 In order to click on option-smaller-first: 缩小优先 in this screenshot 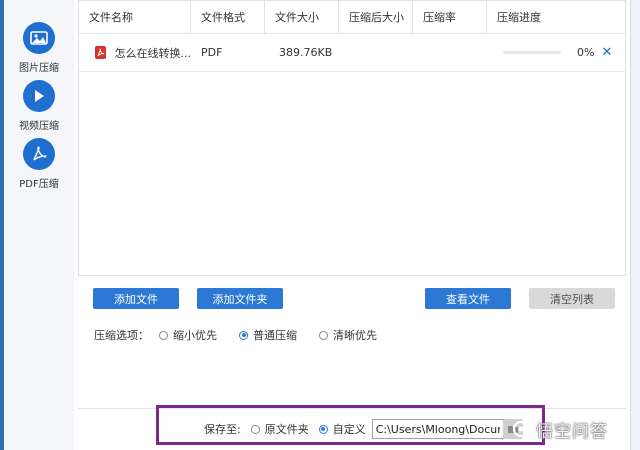, I will do `click(188, 335)`.